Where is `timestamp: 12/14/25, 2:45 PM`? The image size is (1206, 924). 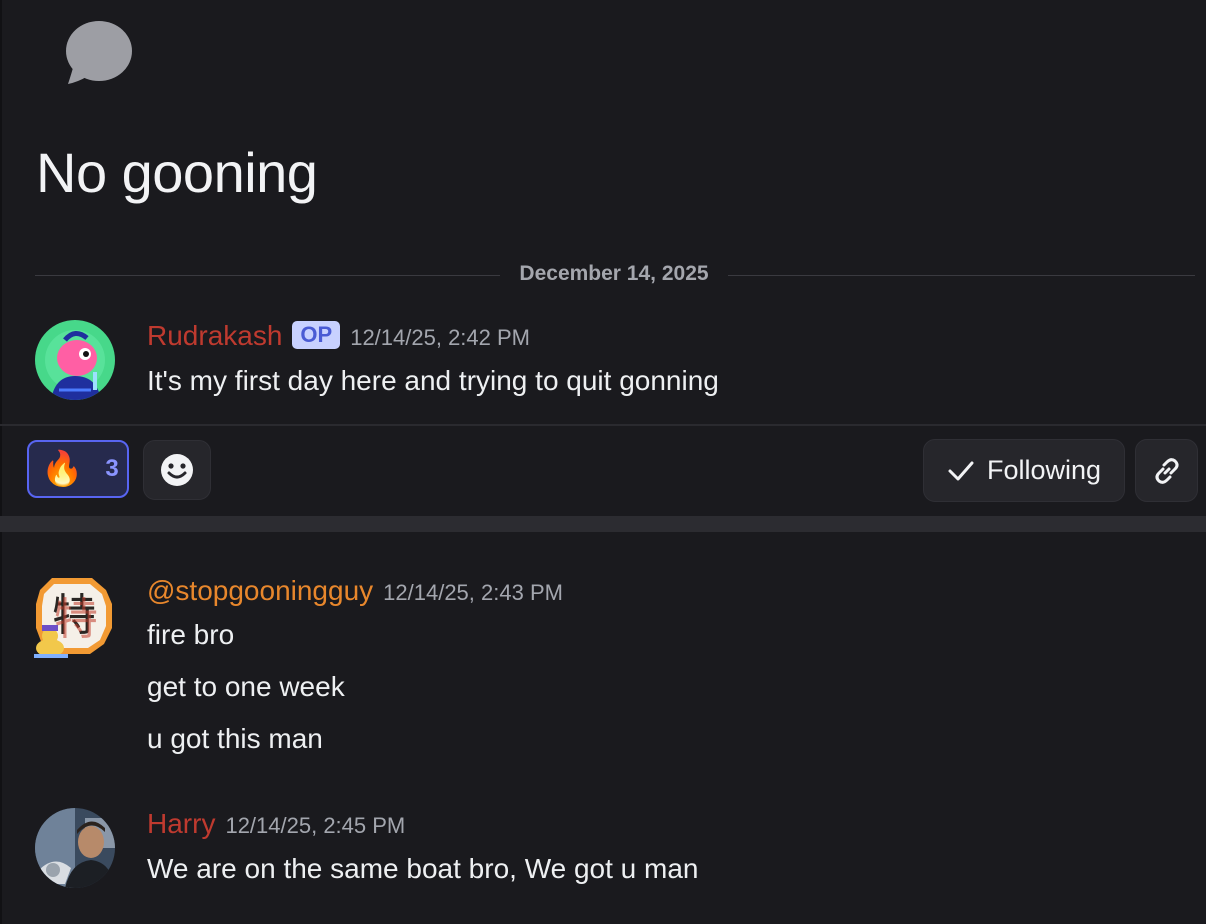
timestamp: 12/14/25, 2:45 PM is located at coordinates (315, 825).